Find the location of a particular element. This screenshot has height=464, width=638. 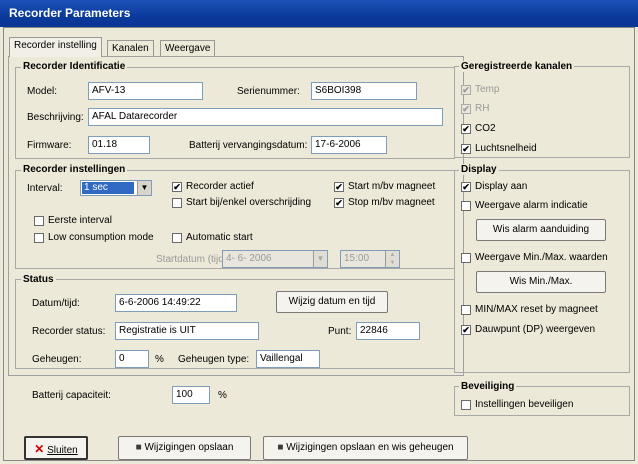

write-datetime-button: Wijzig datum en tijd is located at coordinates (332, 302).